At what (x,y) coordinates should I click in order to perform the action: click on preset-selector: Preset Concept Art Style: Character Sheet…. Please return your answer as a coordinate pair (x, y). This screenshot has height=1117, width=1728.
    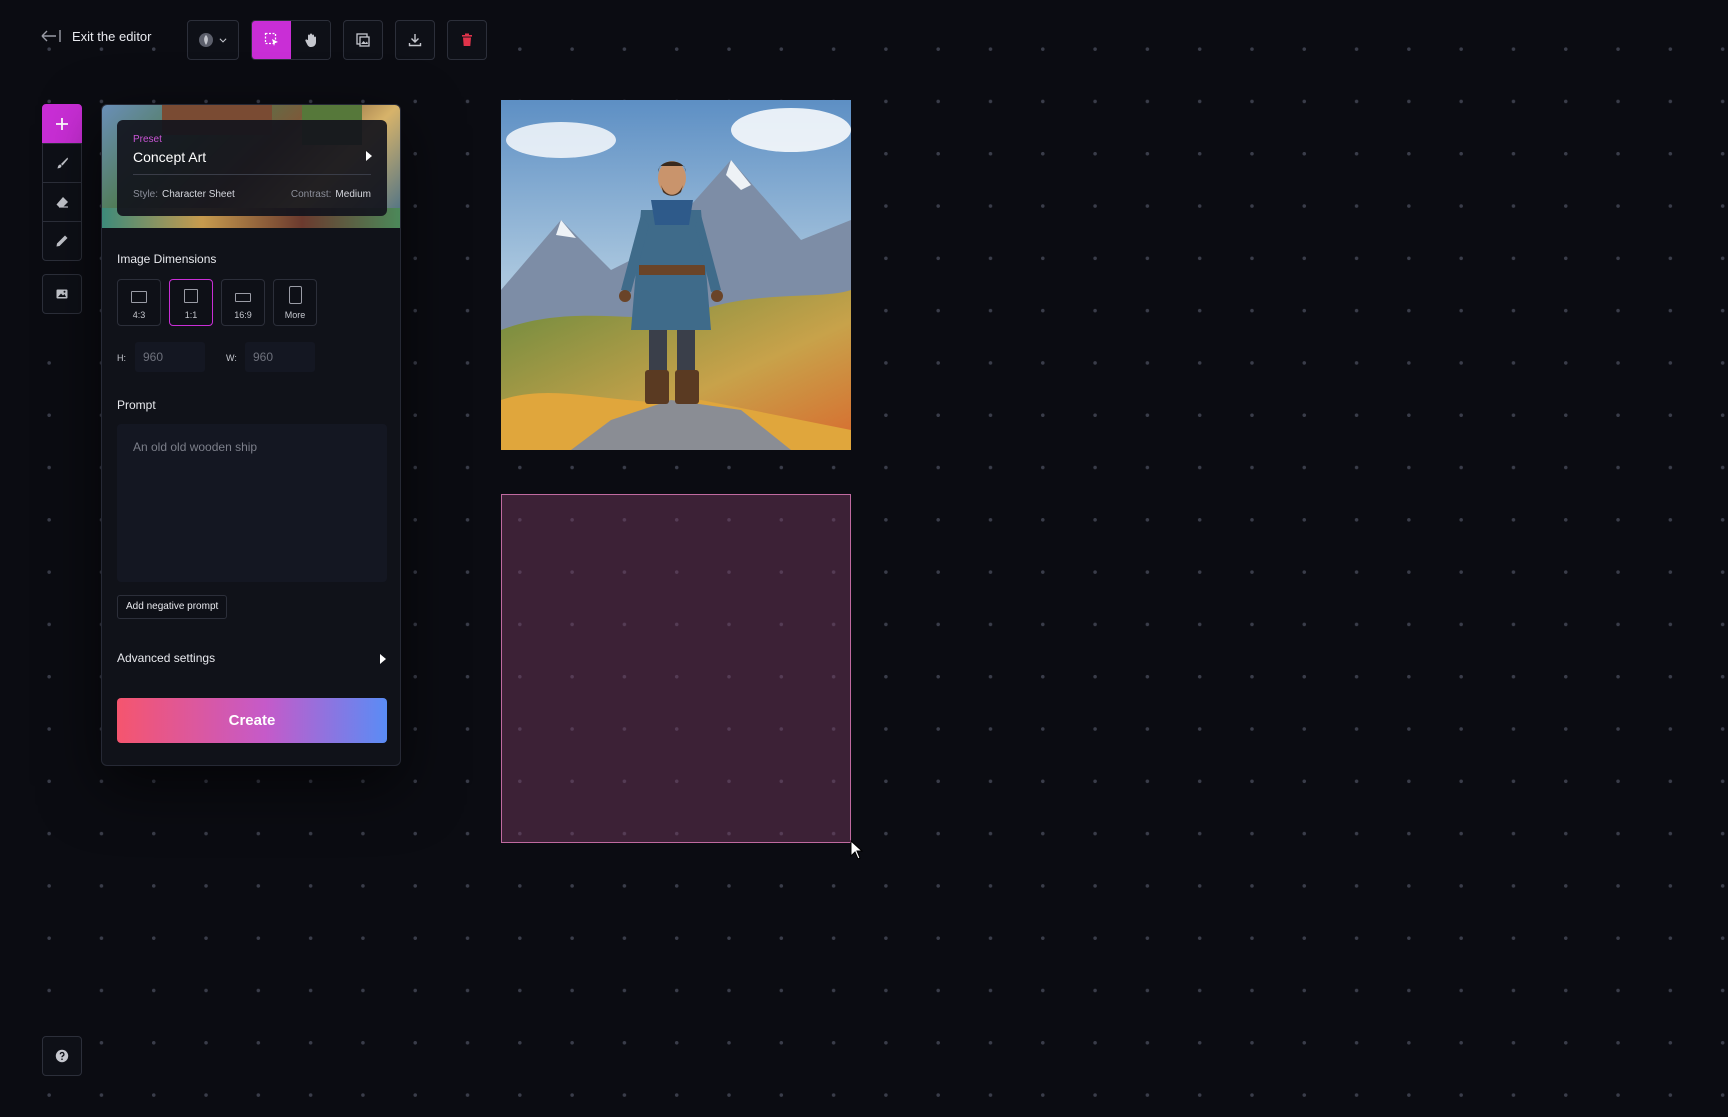
    Looking at the image, I should click on (252, 168).